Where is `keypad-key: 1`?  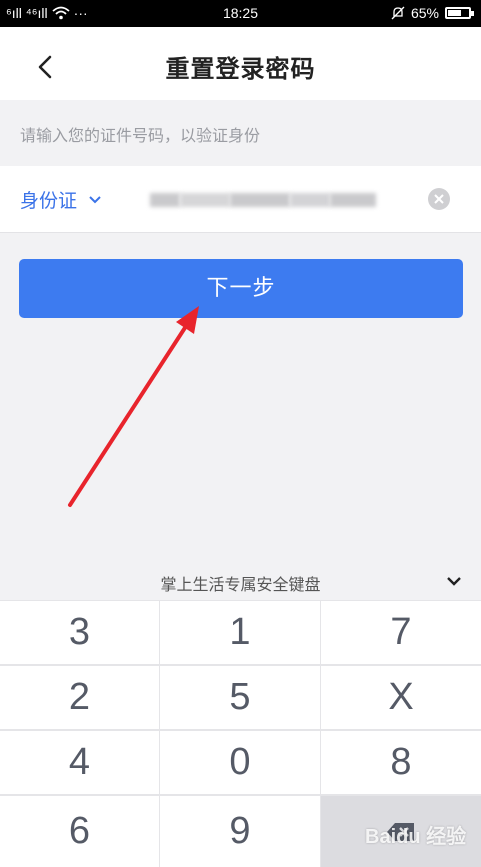
keypad-key: 1 is located at coordinates (240, 632).